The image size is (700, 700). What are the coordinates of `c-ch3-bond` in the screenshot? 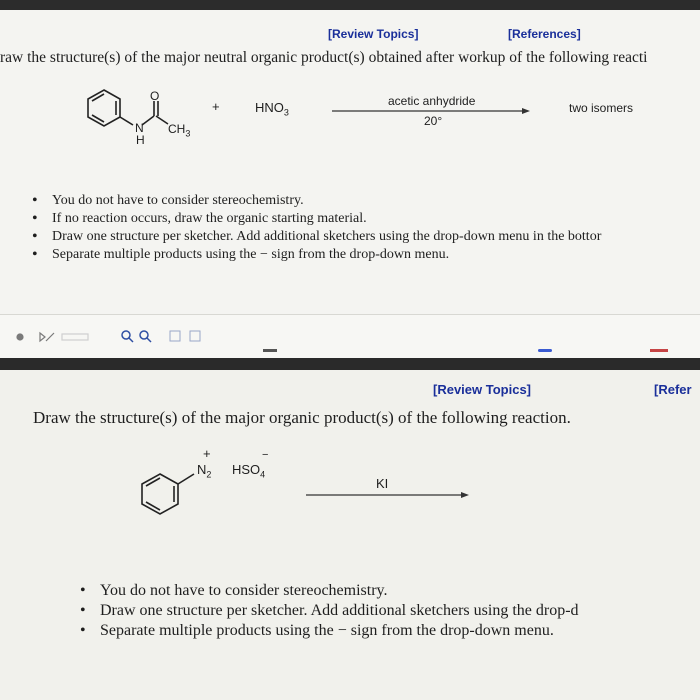 It's located at (162, 120).